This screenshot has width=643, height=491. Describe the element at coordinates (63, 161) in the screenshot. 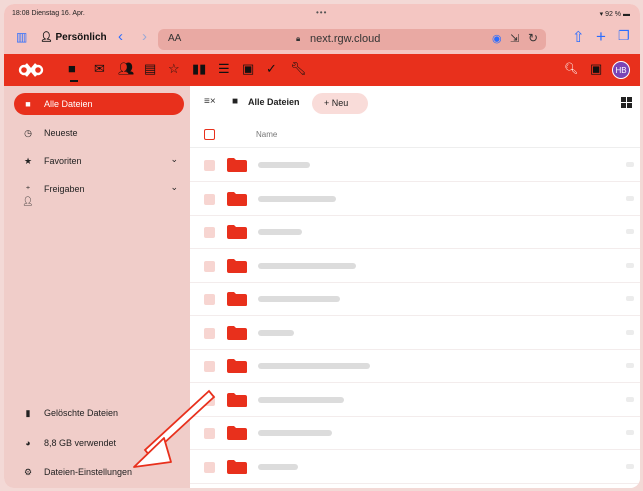

I see `sidebar-item-label: Favoriten` at that location.